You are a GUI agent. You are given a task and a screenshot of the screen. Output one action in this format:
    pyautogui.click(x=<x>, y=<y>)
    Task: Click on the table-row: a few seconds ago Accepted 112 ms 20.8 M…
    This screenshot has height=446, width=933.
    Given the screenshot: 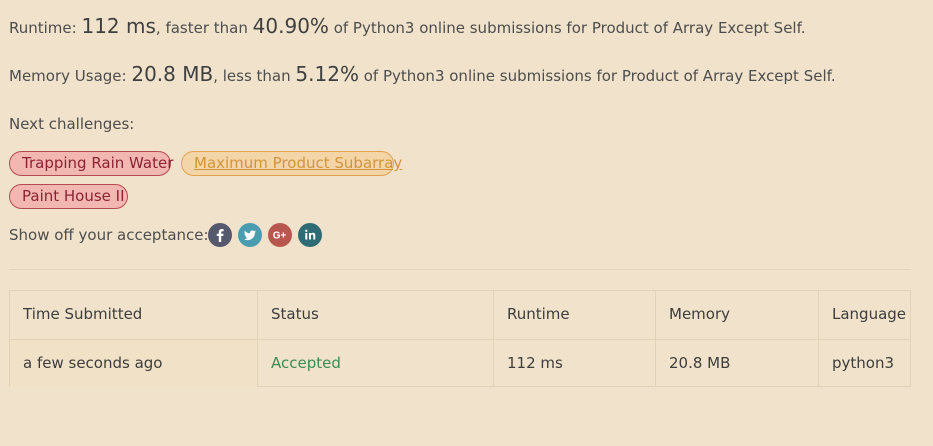 What is the action you would take?
    pyautogui.click(x=460, y=363)
    